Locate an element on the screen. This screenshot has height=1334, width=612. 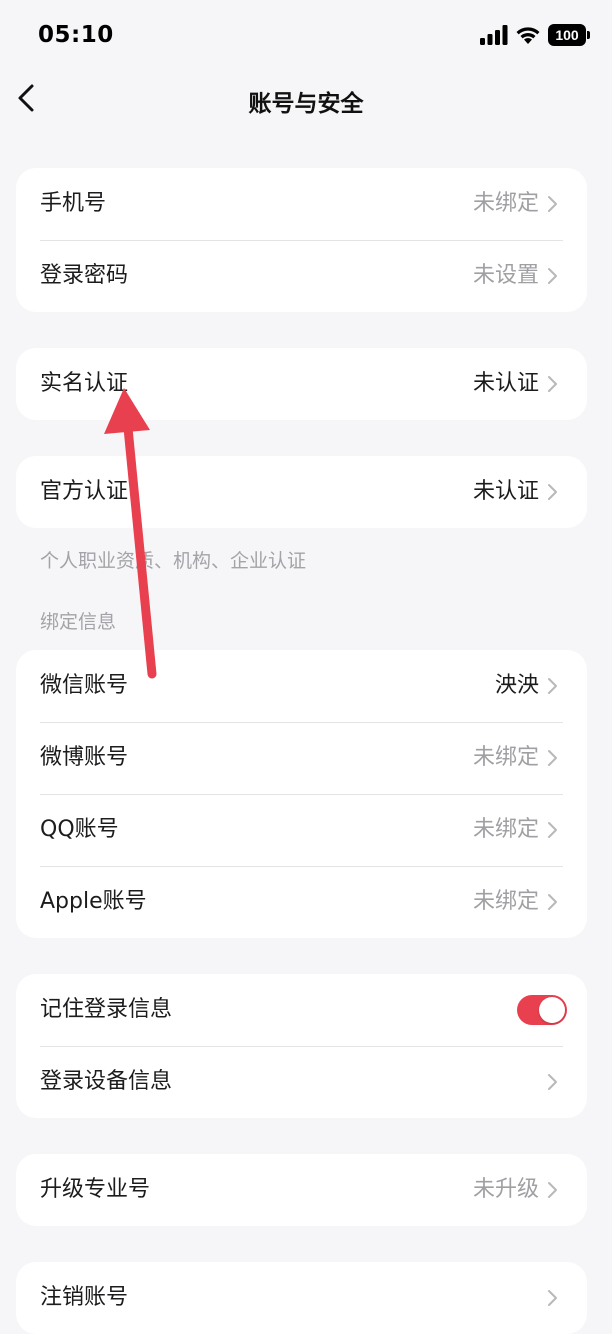
battery-icon: 100 is located at coordinates (569, 35).